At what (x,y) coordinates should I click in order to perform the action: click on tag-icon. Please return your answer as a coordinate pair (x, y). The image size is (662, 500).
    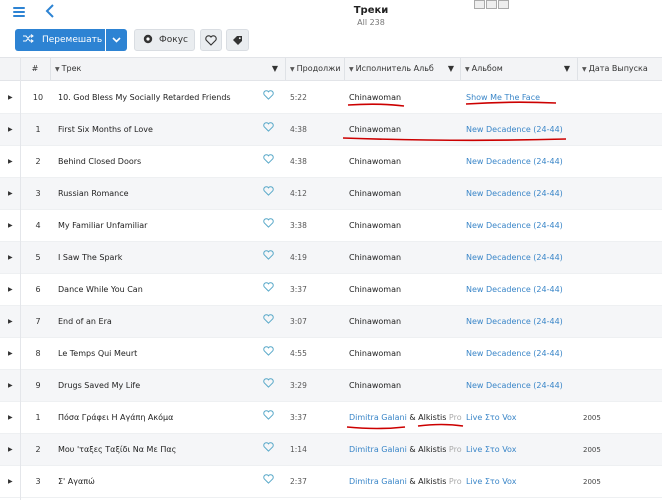
    Looking at the image, I should click on (237, 40).